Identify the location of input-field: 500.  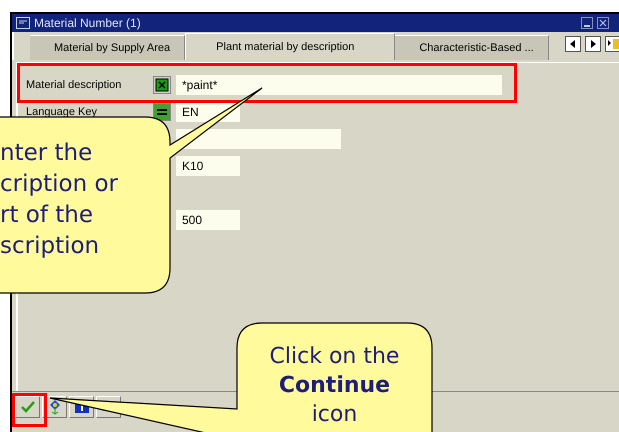
(208, 220).